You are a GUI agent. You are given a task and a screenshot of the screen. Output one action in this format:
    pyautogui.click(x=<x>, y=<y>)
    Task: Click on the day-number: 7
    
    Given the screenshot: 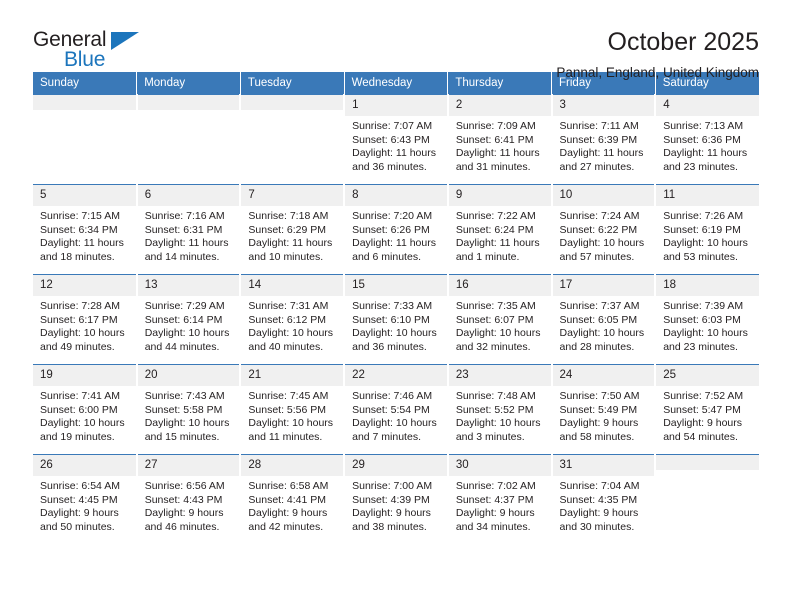 What is the action you would take?
    pyautogui.click(x=292, y=195)
    